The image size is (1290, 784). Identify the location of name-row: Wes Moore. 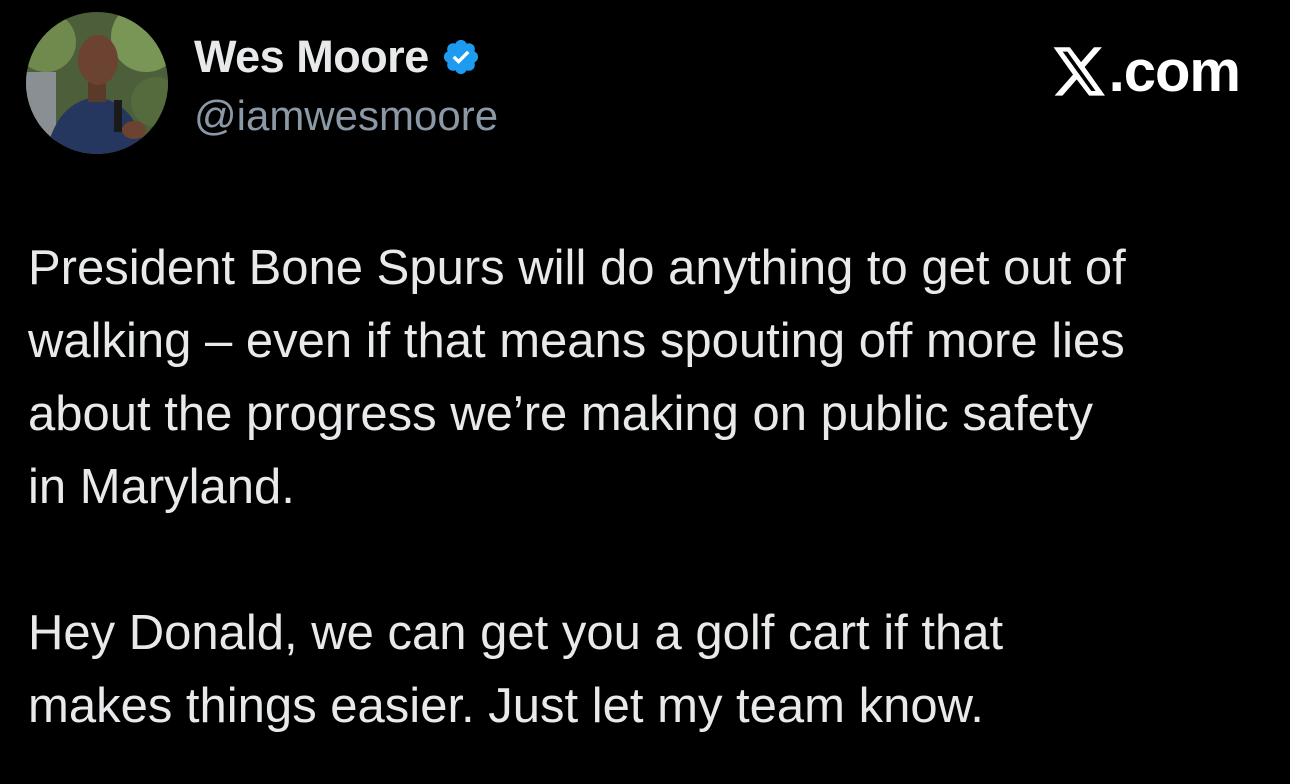
(346, 57).